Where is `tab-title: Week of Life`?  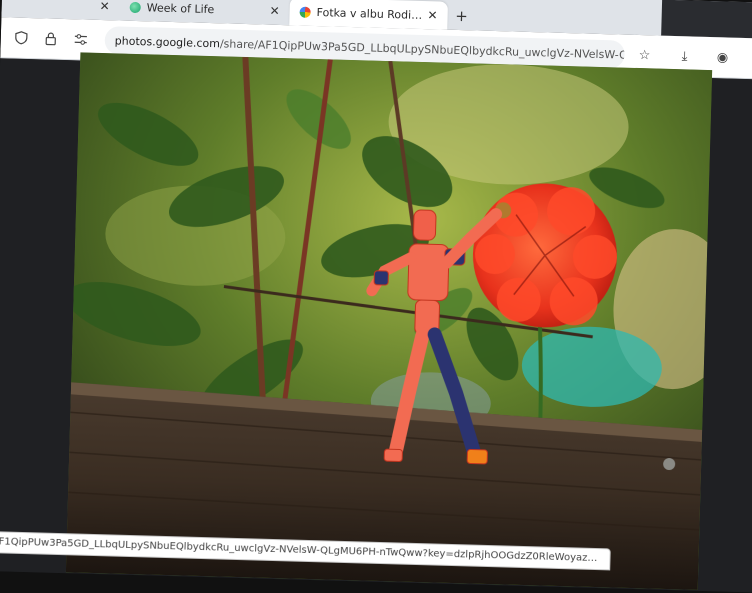 tab-title: Week of Life is located at coordinates (181, 8).